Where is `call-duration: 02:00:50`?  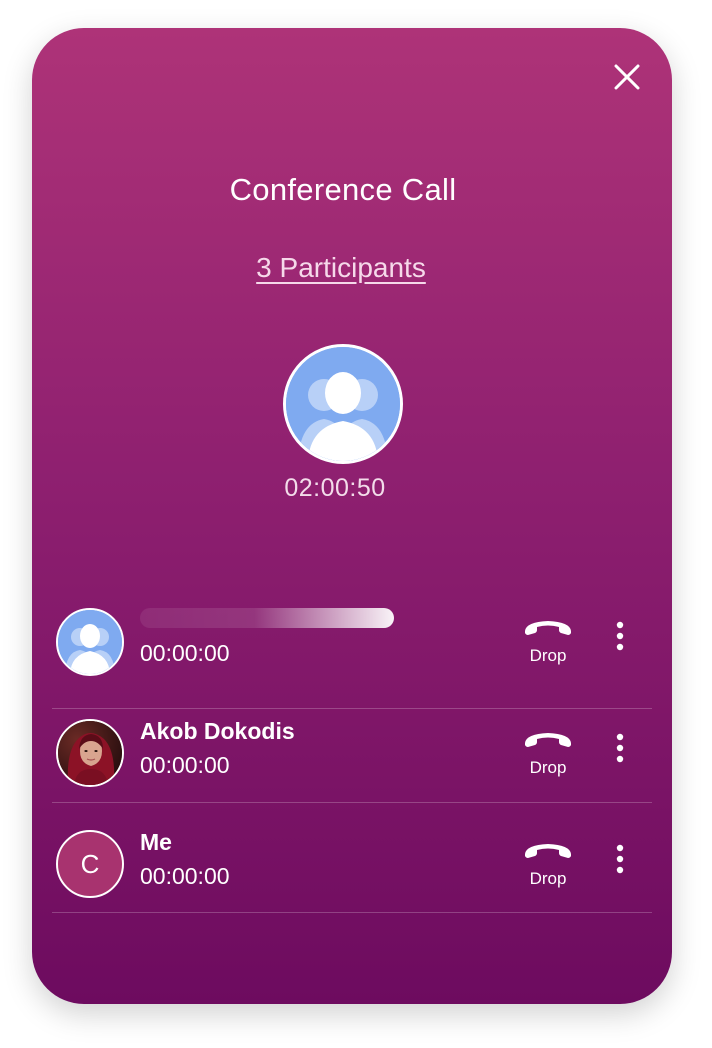 call-duration: 02:00:50 is located at coordinates (335, 488).